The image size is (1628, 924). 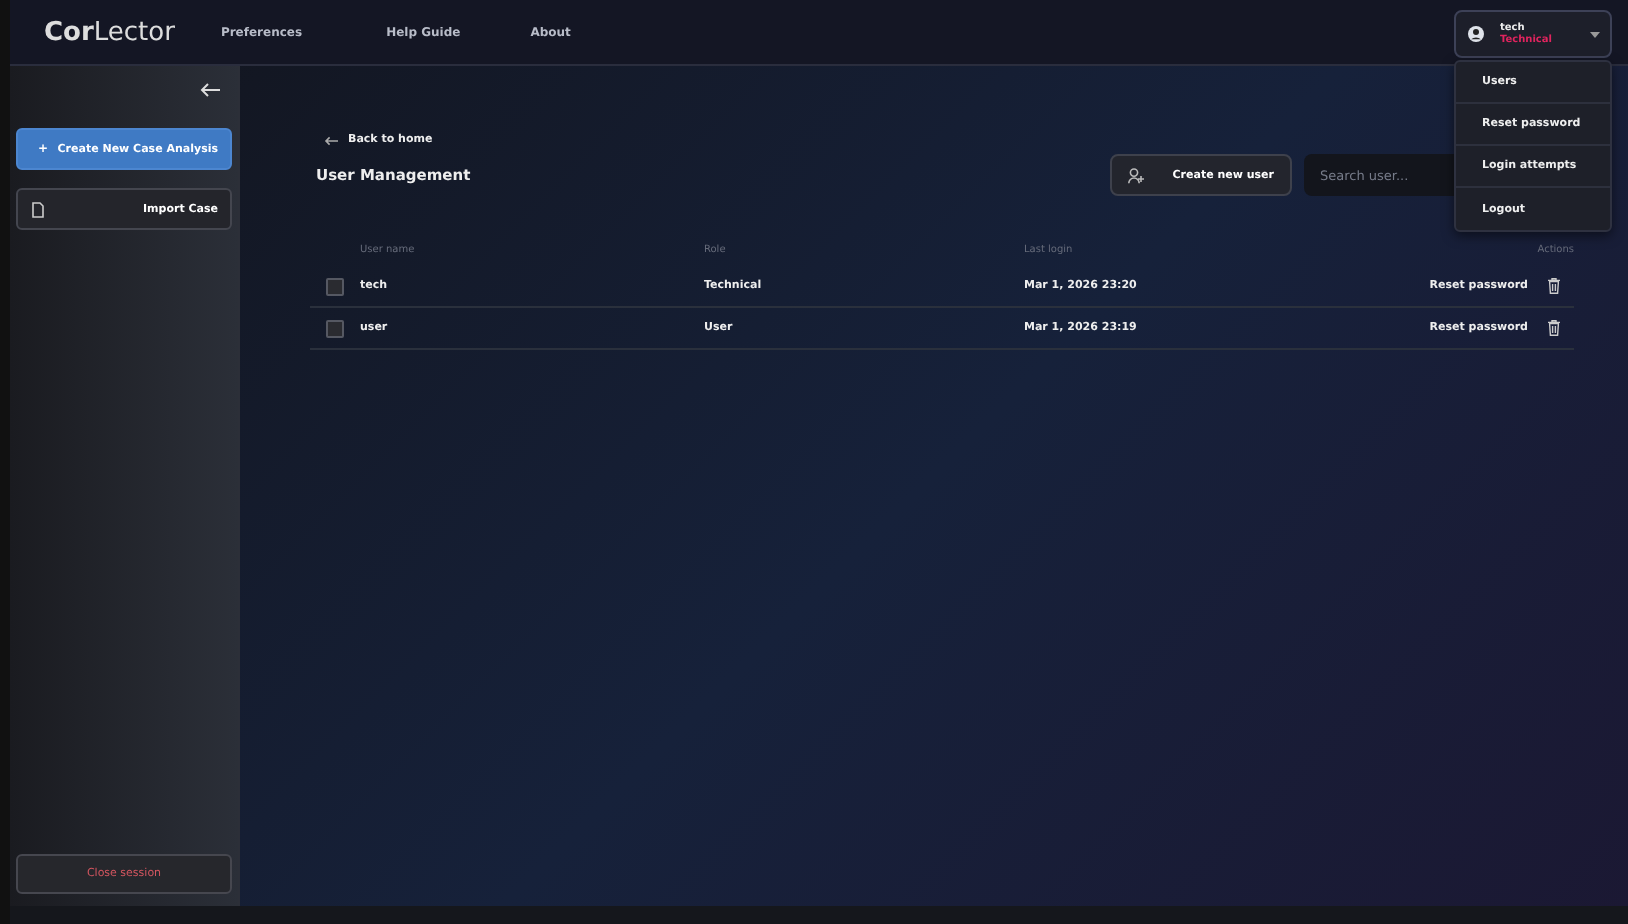 What do you see at coordinates (1595, 34) in the screenshot?
I see `caret-icon` at bounding box center [1595, 34].